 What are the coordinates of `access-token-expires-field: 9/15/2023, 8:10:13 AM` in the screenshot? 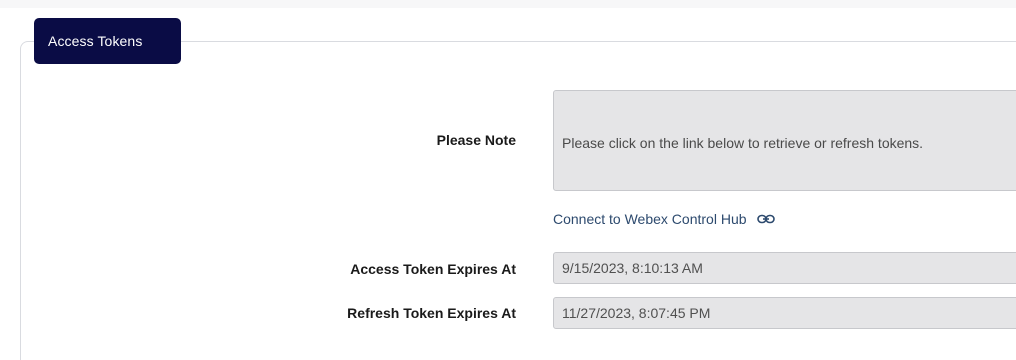 It's located at (784, 268).